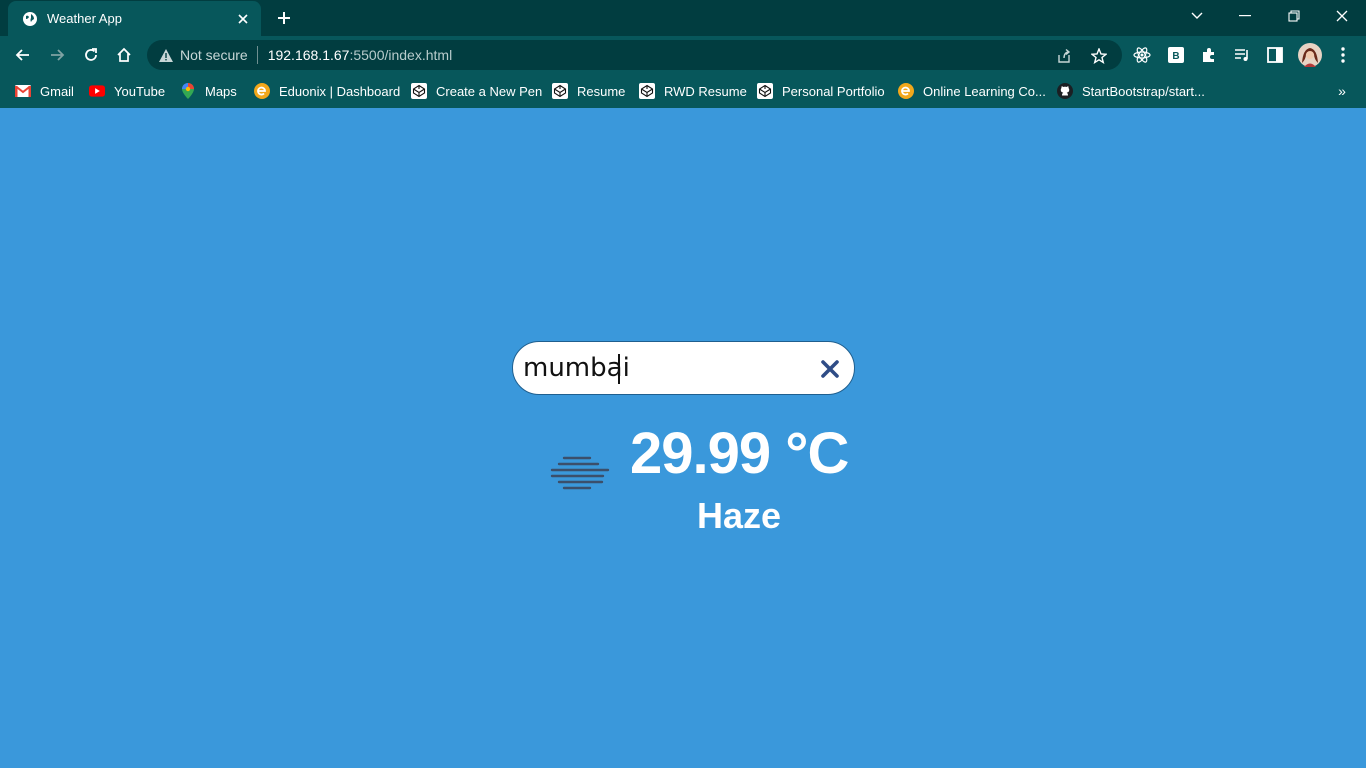 This screenshot has width=1366, height=768. I want to click on youtube-icon, so click(97, 91).